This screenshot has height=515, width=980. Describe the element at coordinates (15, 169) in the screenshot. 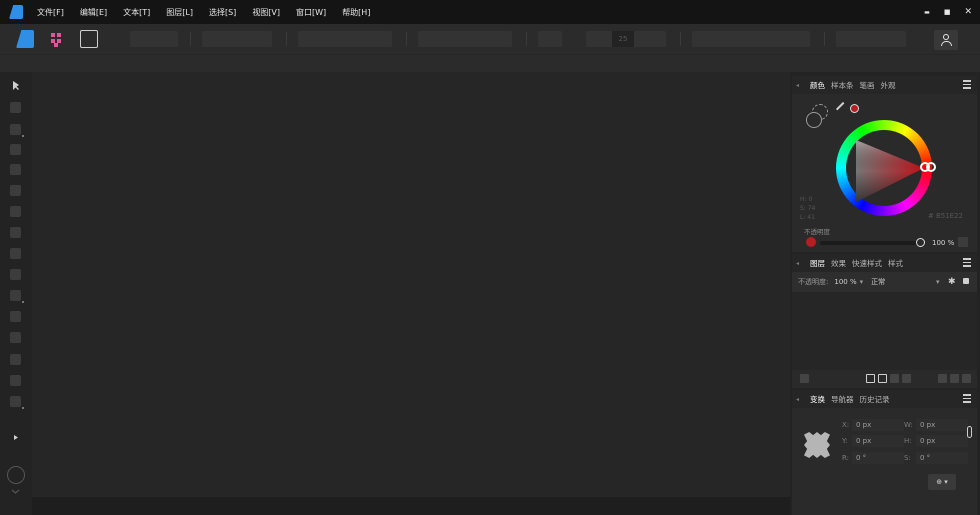

I see `point-transform-tool-icon` at that location.